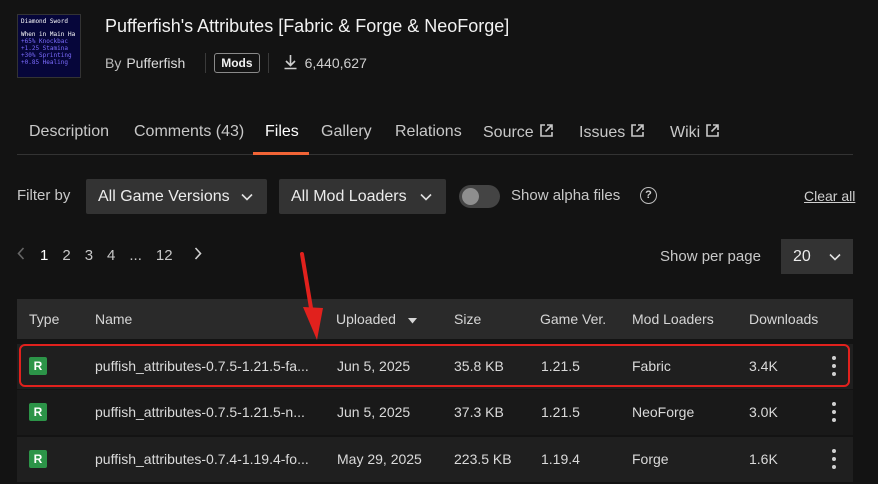 Image resolution: width=878 pixels, height=484 pixels. I want to click on tab-description: Description, so click(69, 132).